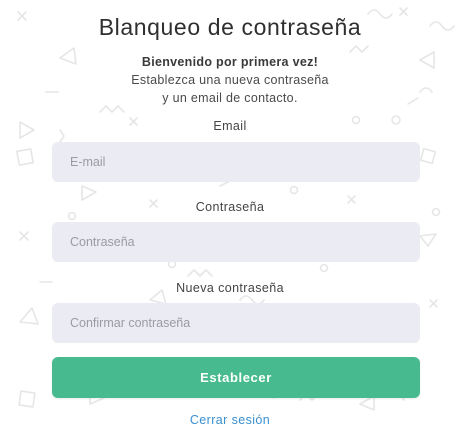 The height and width of the screenshot is (429, 460). I want to click on instructions-line-2: y un email de contacto., so click(230, 98).